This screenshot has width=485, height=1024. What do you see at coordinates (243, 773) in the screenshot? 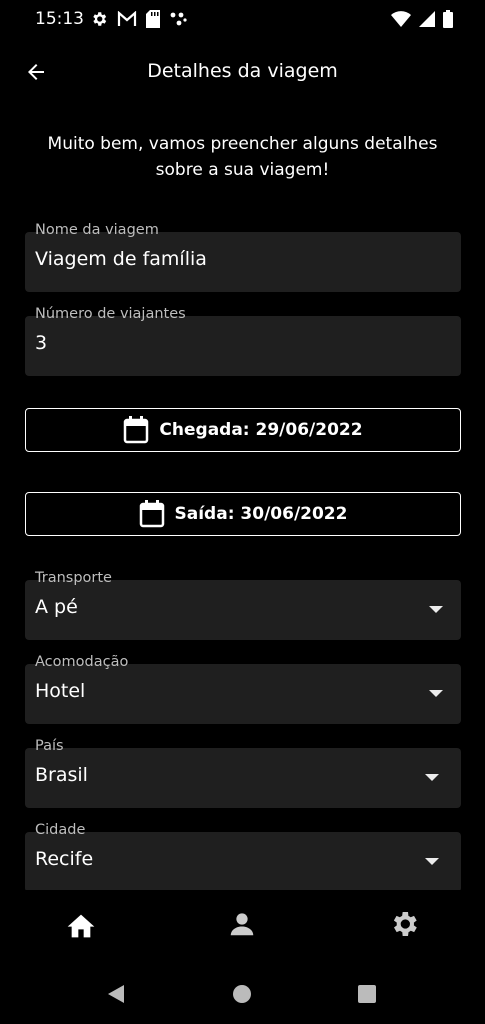
I see `country-dropdown: País Brasil` at bounding box center [243, 773].